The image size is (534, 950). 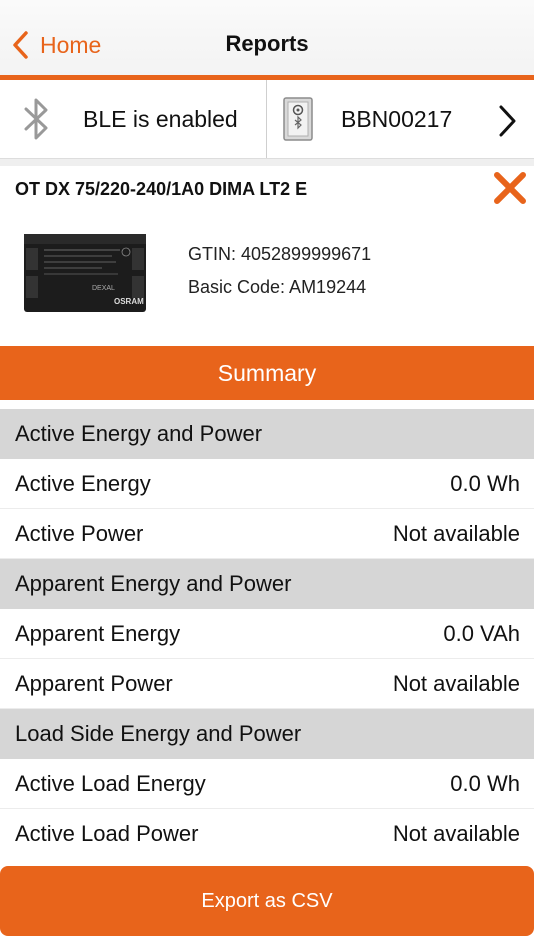 What do you see at coordinates (267, 834) in the screenshot?
I see `table-row: Active Load Power Not available` at bounding box center [267, 834].